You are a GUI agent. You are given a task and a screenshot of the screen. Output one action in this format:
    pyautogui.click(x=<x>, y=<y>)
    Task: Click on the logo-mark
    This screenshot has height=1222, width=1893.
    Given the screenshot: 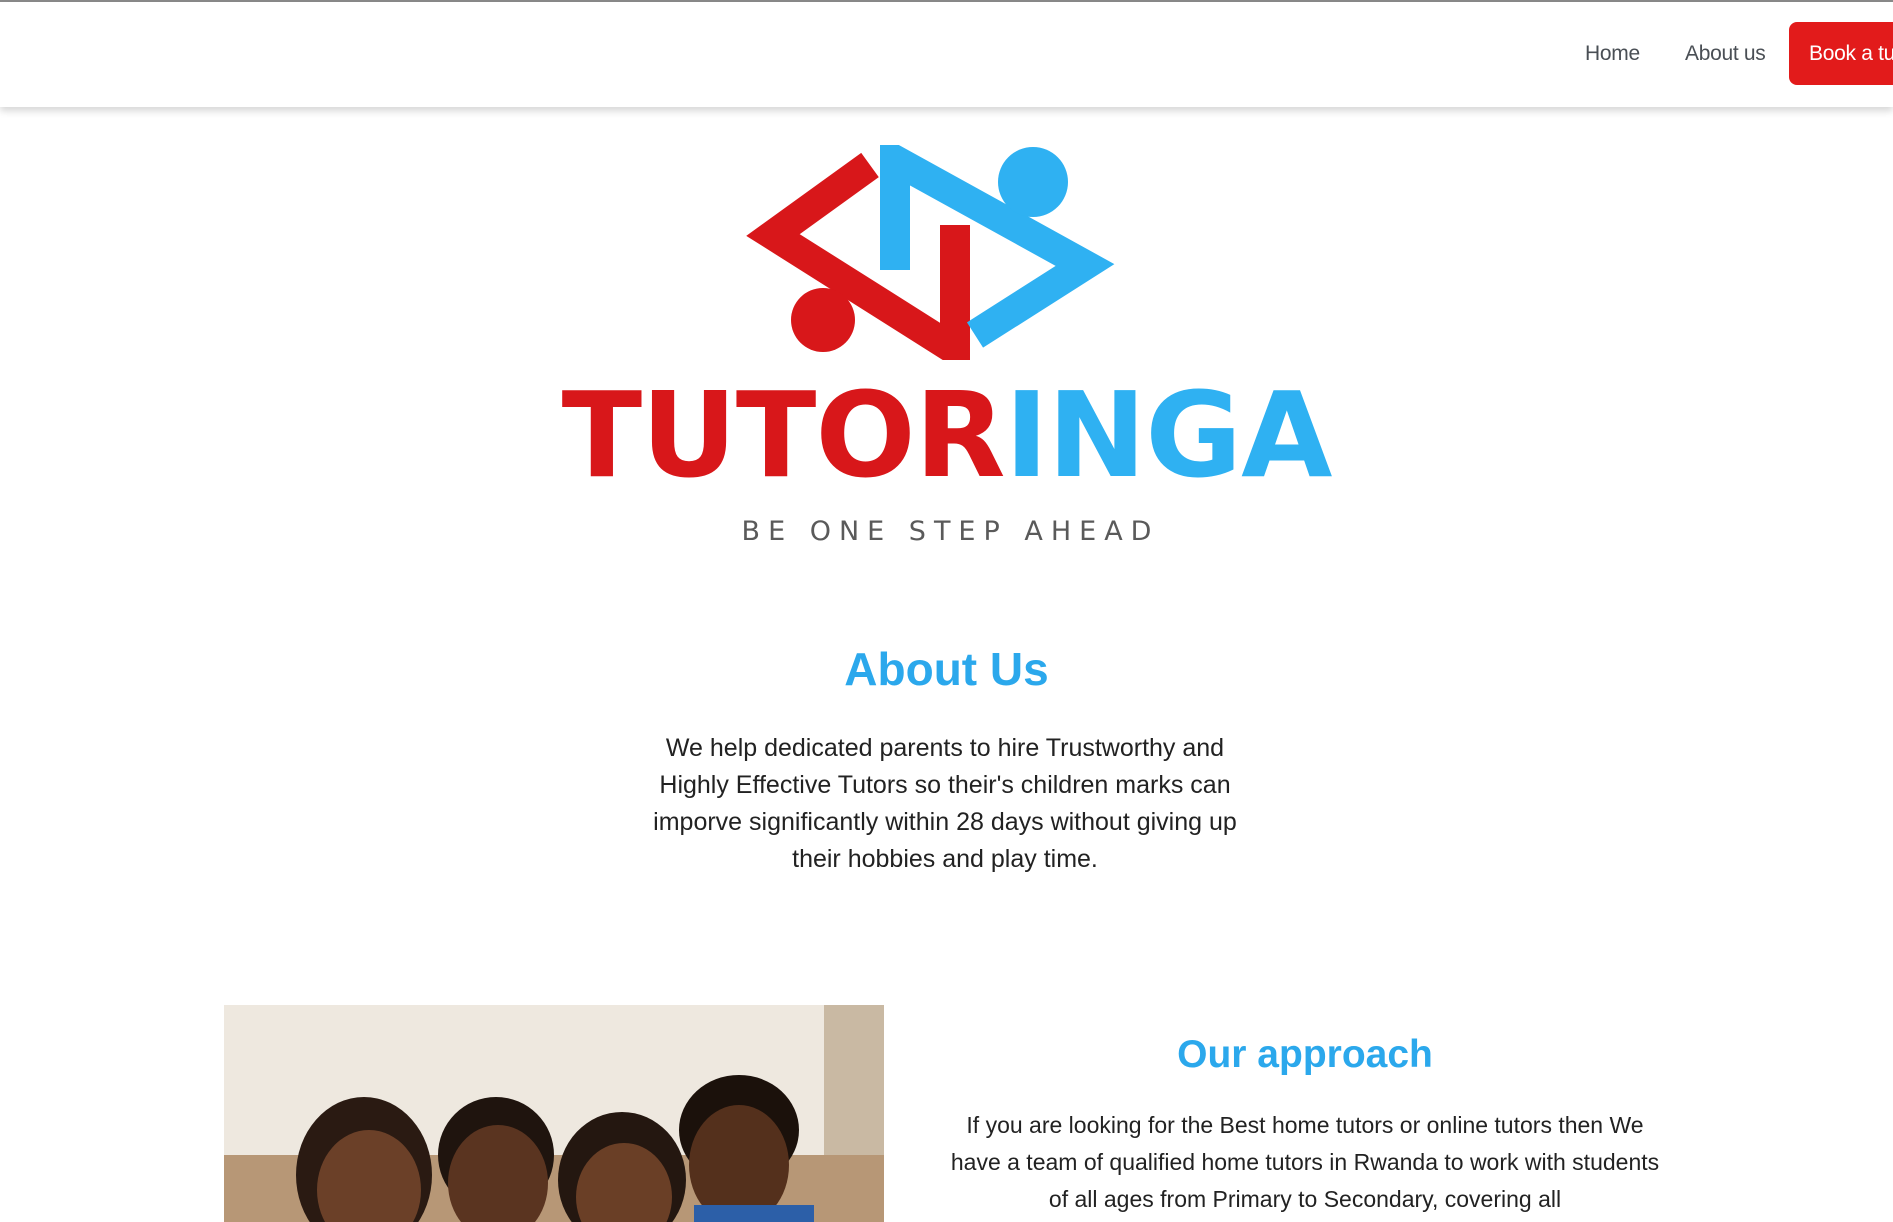 What is the action you would take?
    pyautogui.click(x=930, y=252)
    